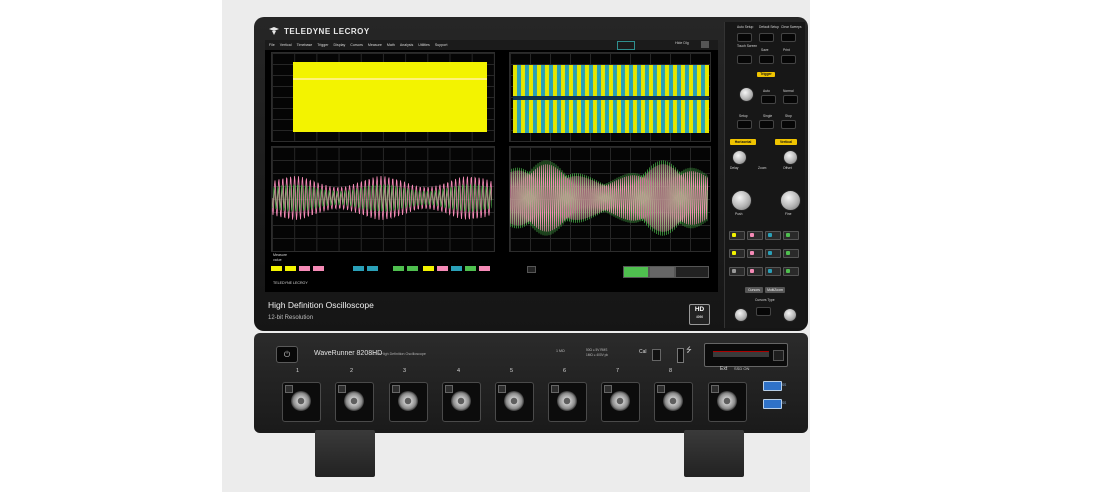  What do you see at coordinates (741, 315) in the screenshot?
I see `cursor-left-knob` at bounding box center [741, 315].